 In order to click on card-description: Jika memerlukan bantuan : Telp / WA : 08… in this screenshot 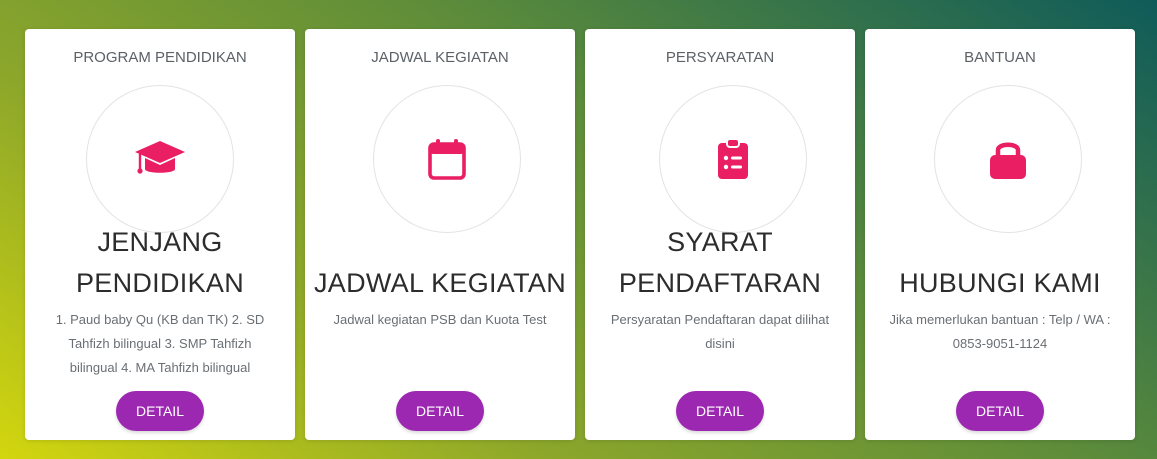, I will do `click(1000, 331)`.